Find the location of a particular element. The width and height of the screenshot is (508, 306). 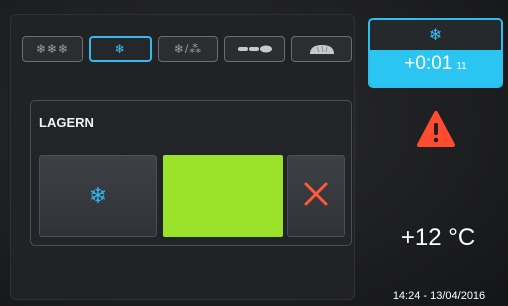

freeze-mode-button: ❄ is located at coordinates (98, 196).